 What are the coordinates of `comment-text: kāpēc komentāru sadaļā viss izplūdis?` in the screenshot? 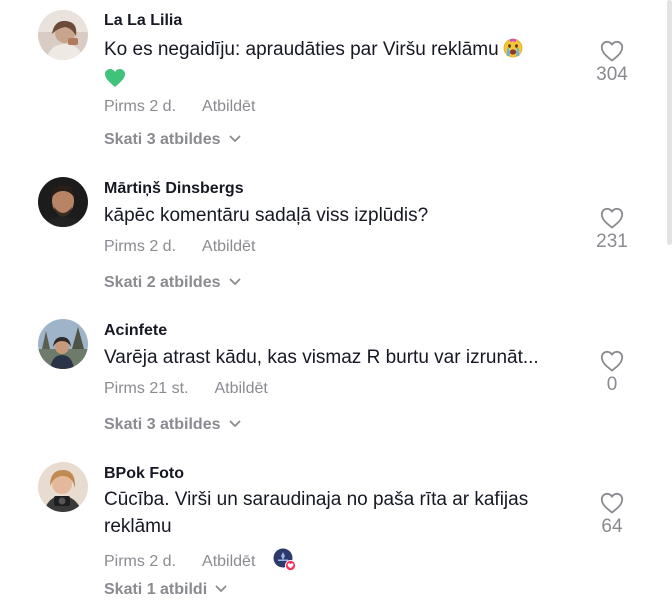 It's located at (339, 215).